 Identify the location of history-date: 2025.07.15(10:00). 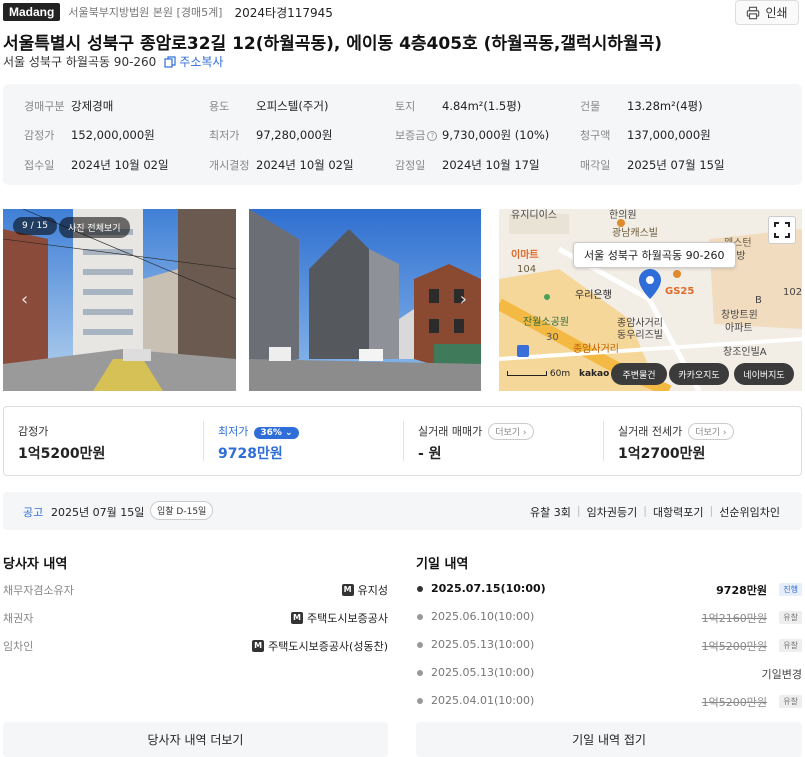
(488, 588).